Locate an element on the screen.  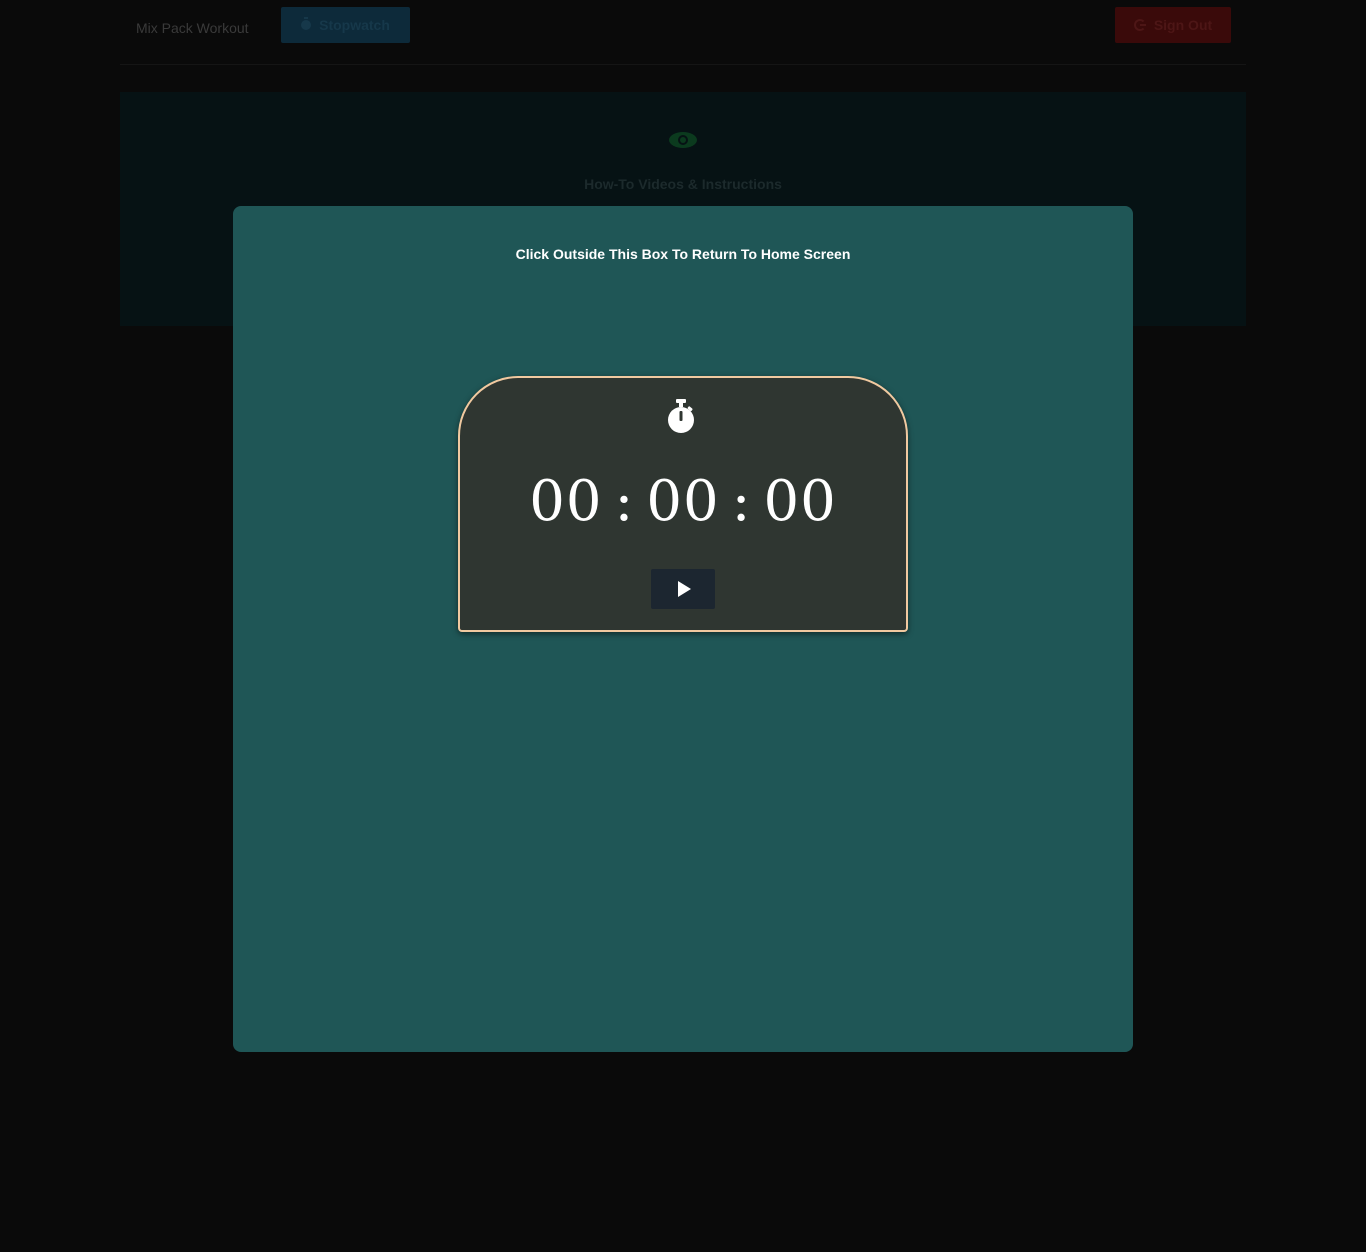
sign-out-button: Sign Out is located at coordinates (1173, 25).